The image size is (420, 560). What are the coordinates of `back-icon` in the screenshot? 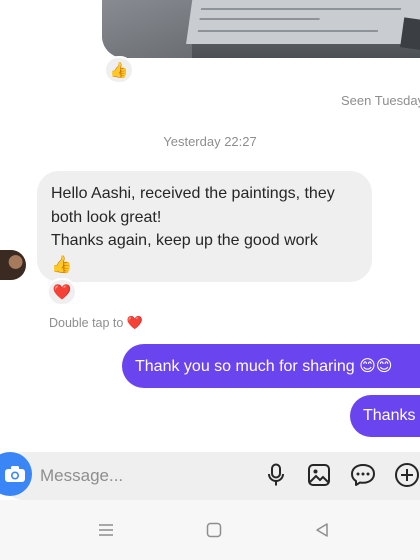 It's located at (322, 530).